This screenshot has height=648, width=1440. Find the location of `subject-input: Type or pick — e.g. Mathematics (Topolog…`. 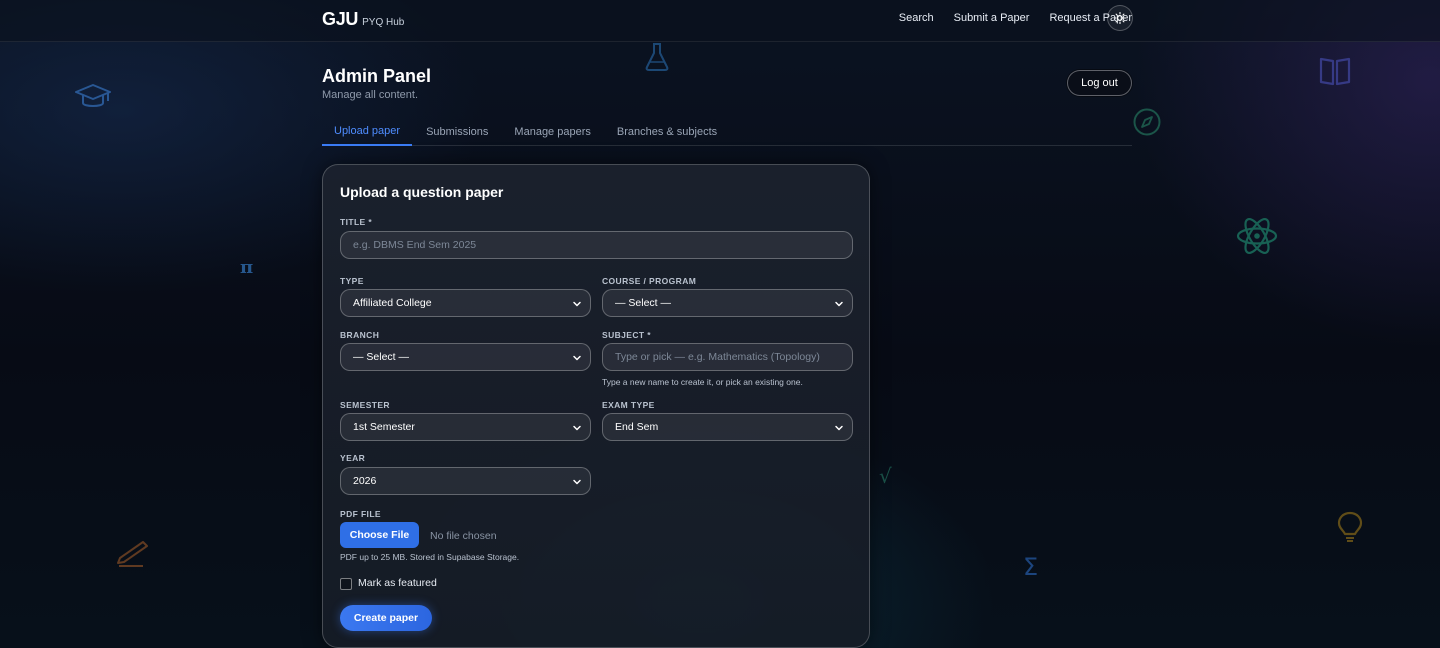

subject-input: Type or pick — e.g. Mathematics (Topolog… is located at coordinates (727, 357).